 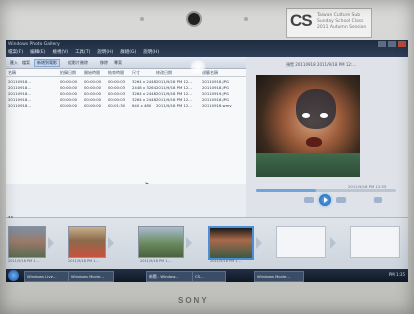 What do you see at coordinates (105, 52) in the screenshot?
I see `menu-help: 說明(H)` at bounding box center [105, 52].